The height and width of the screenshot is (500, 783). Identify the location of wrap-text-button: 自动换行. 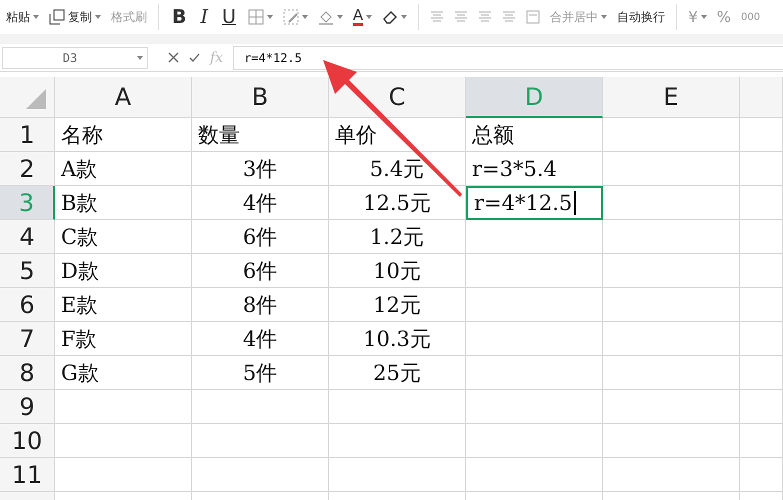
(641, 17).